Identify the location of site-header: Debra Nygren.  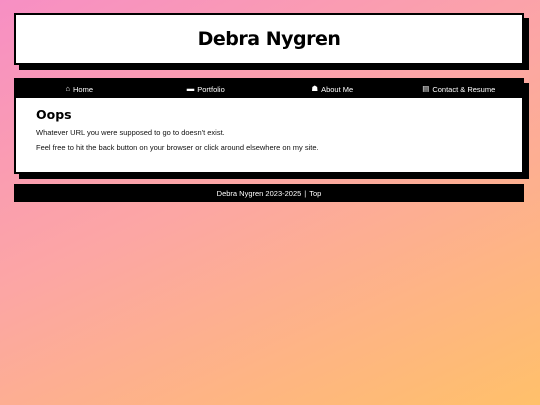
(269, 39).